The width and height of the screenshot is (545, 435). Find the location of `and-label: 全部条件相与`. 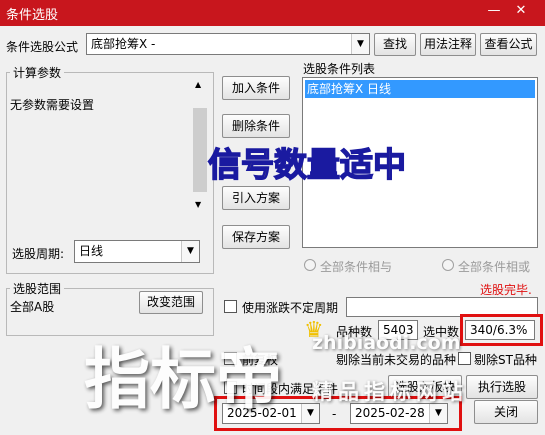

and-label: 全部条件相与 is located at coordinates (356, 267).